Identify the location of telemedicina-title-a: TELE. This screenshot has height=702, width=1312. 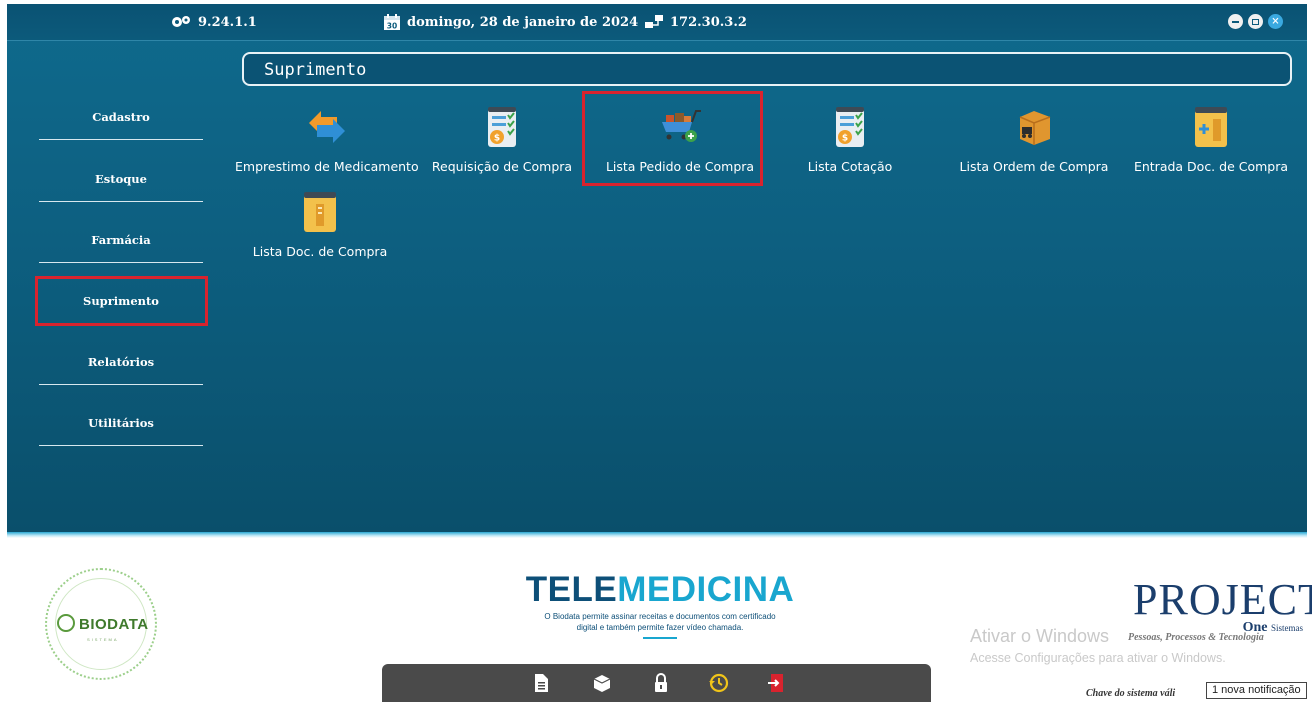
(571, 589).